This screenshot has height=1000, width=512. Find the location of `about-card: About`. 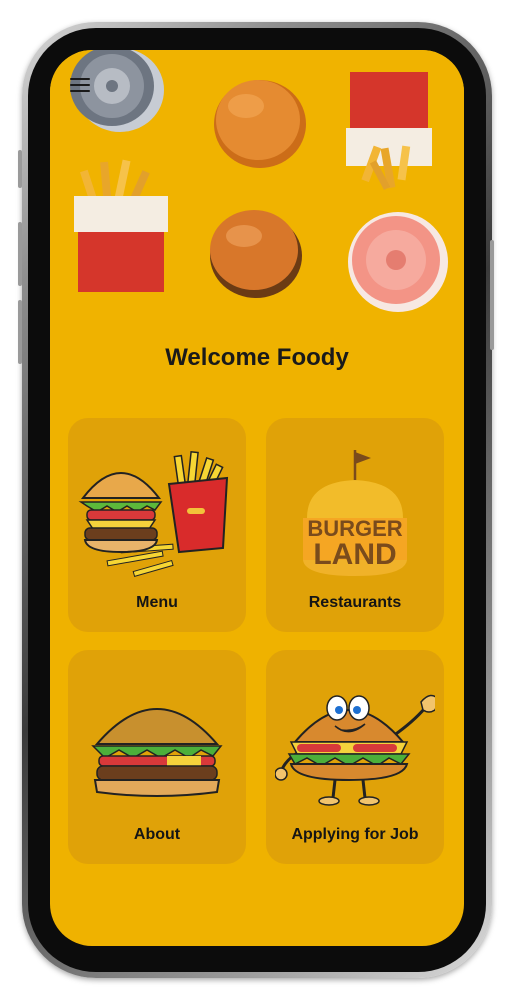

about-card: About is located at coordinates (157, 757).